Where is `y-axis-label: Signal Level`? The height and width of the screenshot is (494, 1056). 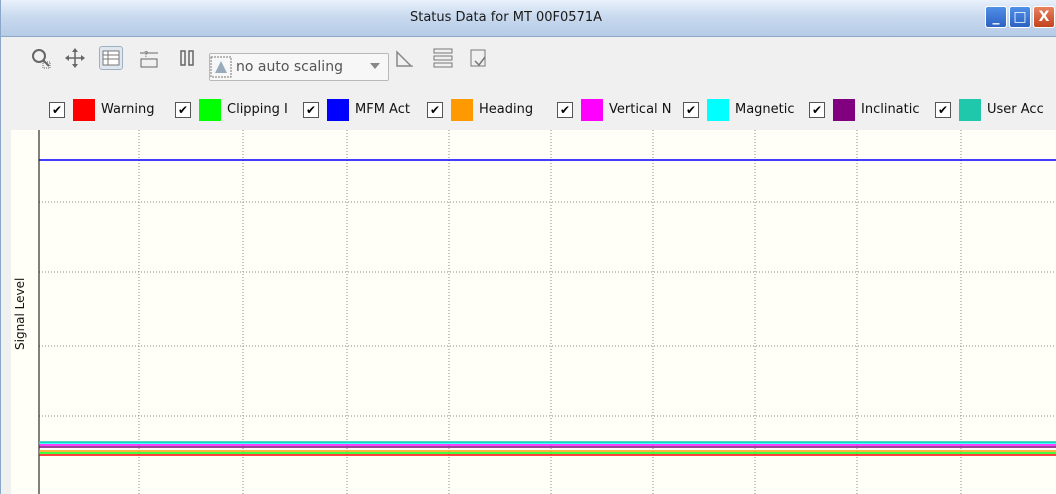
y-axis-label: Signal Level is located at coordinates (20, 313).